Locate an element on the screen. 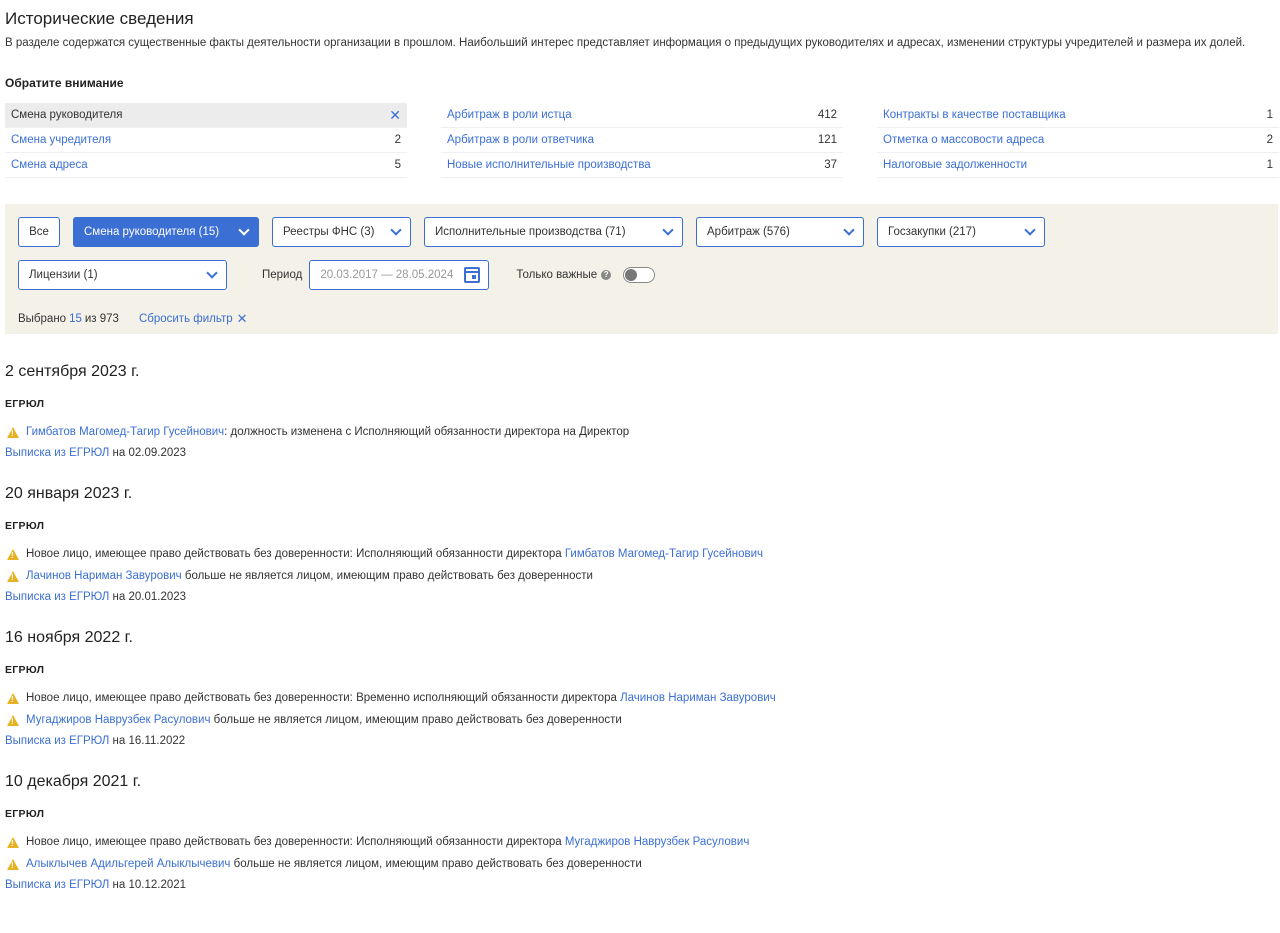 Image resolution: width=1280 pixels, height=933 pixels. filter-fns-button: Реестры ФНС (3) is located at coordinates (341, 232).